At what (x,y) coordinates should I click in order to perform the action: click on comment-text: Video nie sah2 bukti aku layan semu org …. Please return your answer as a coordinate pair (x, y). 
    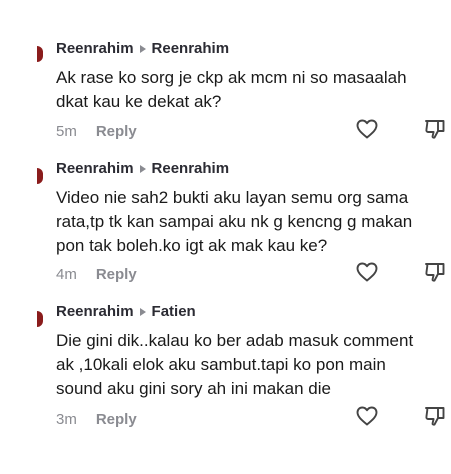
    Looking at the image, I should click on (252, 222).